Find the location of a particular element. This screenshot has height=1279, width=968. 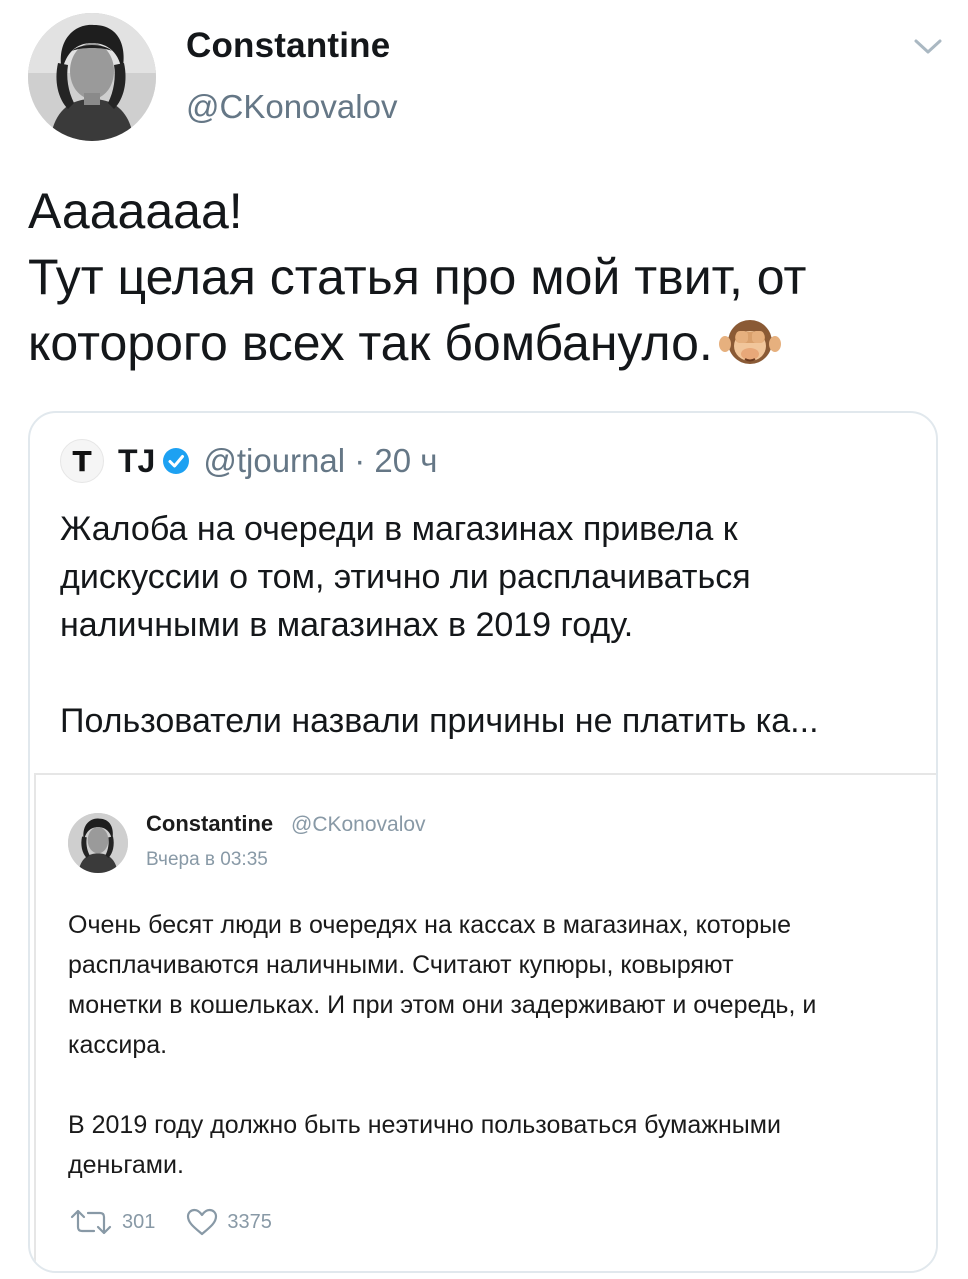

see-no-evil-monkey-icon is located at coordinates (749, 340).